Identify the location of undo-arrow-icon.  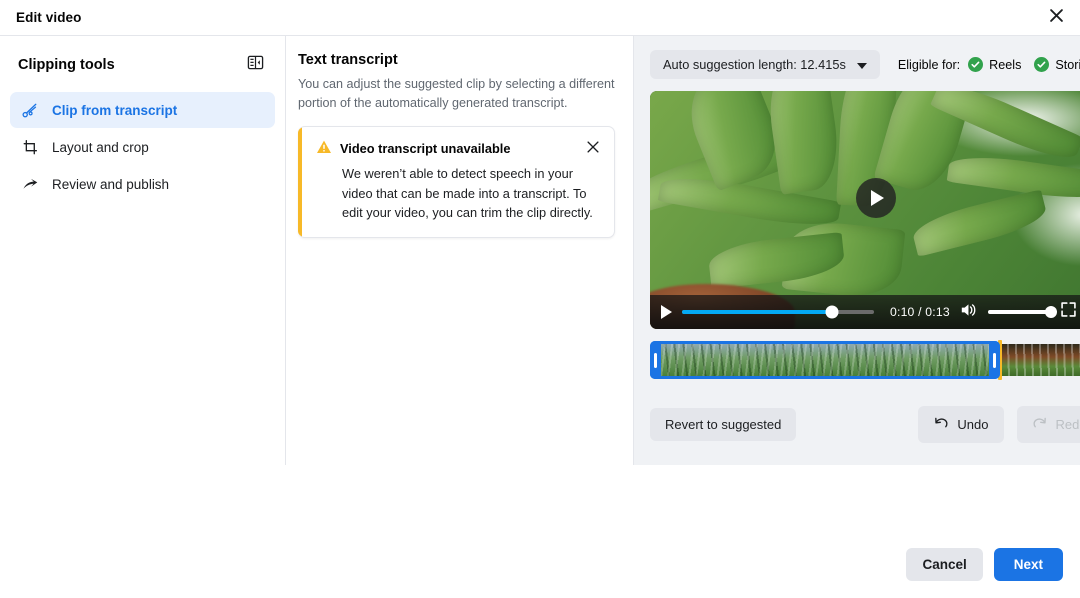
(941, 424).